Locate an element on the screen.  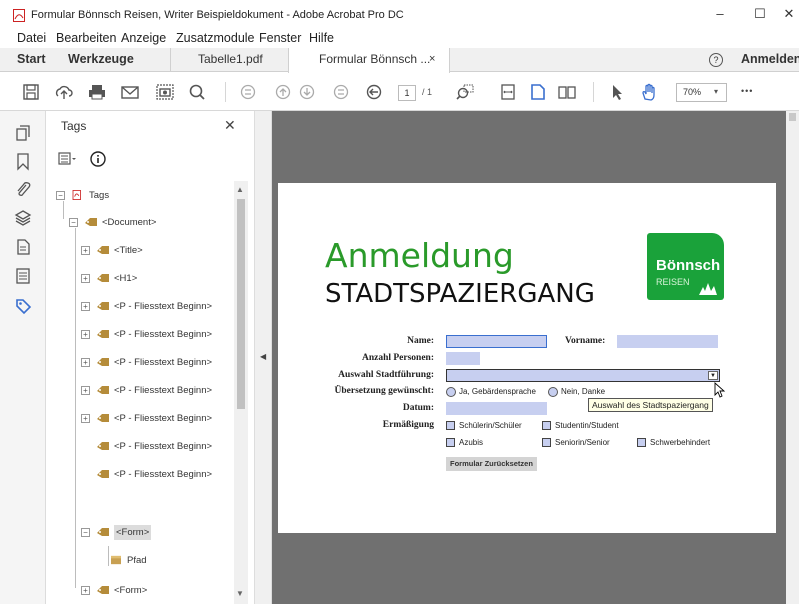
content-icon is located at coordinates (23, 247).